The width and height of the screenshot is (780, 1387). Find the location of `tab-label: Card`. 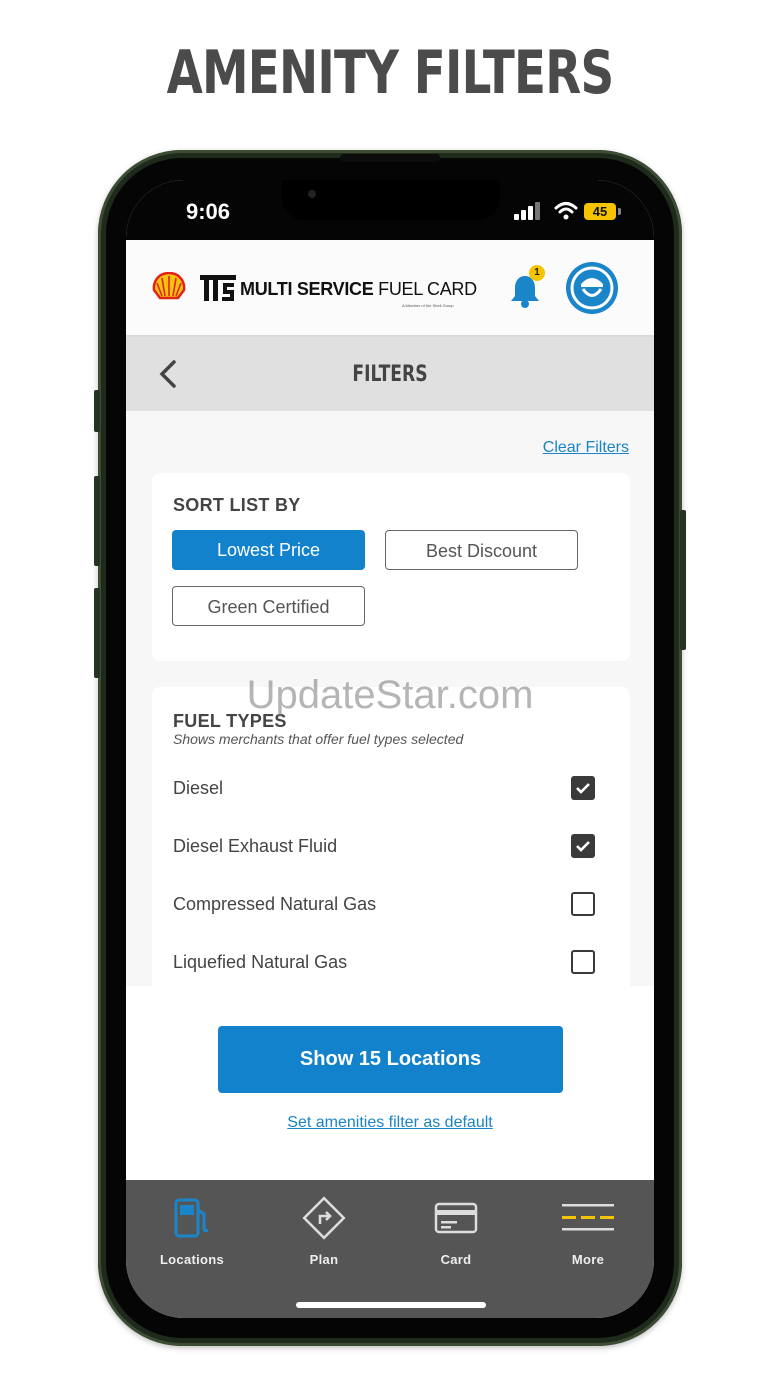

tab-label: Card is located at coordinates (456, 1259).